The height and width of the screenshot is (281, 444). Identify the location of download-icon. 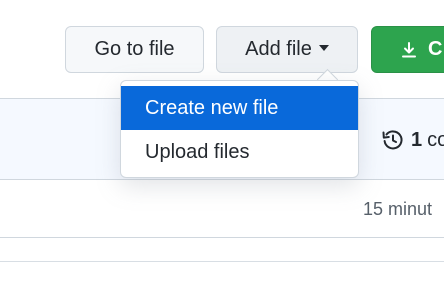
(409, 49).